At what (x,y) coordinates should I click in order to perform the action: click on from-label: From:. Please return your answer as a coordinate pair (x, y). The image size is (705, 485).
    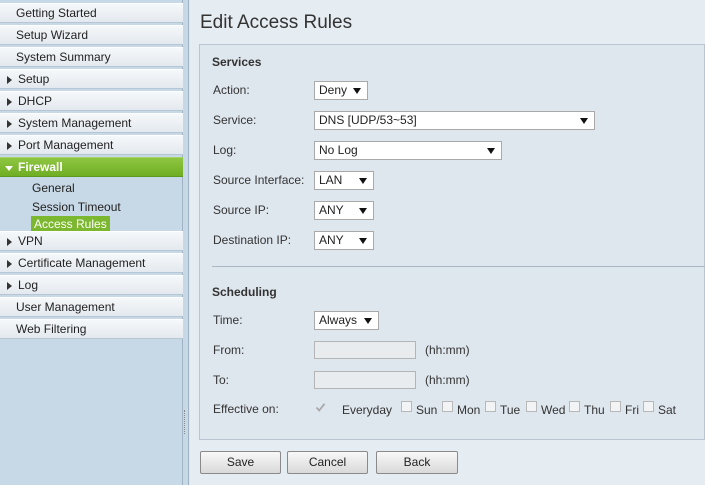
    Looking at the image, I should click on (229, 350).